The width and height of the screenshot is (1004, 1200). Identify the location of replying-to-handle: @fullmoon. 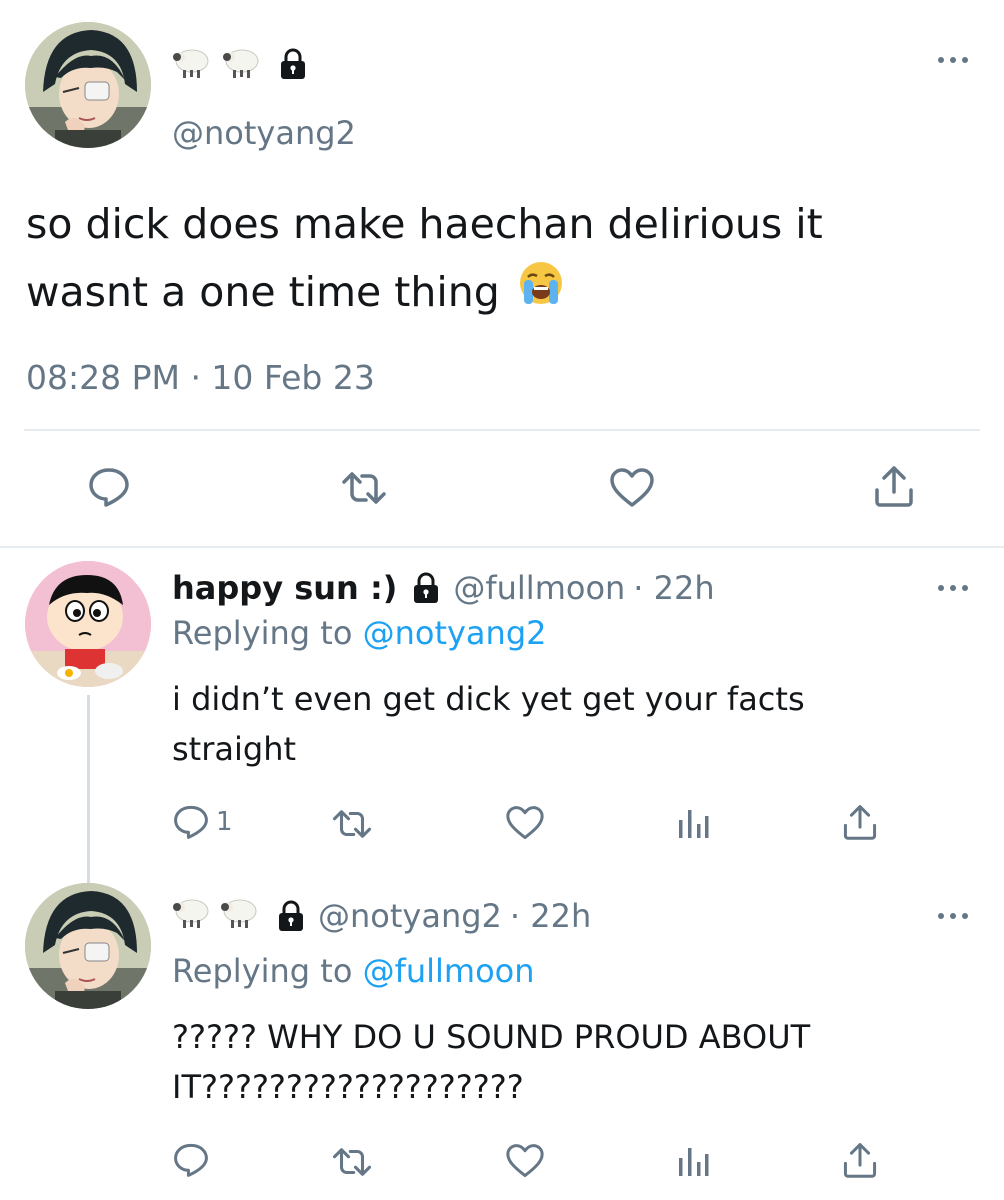
(449, 971).